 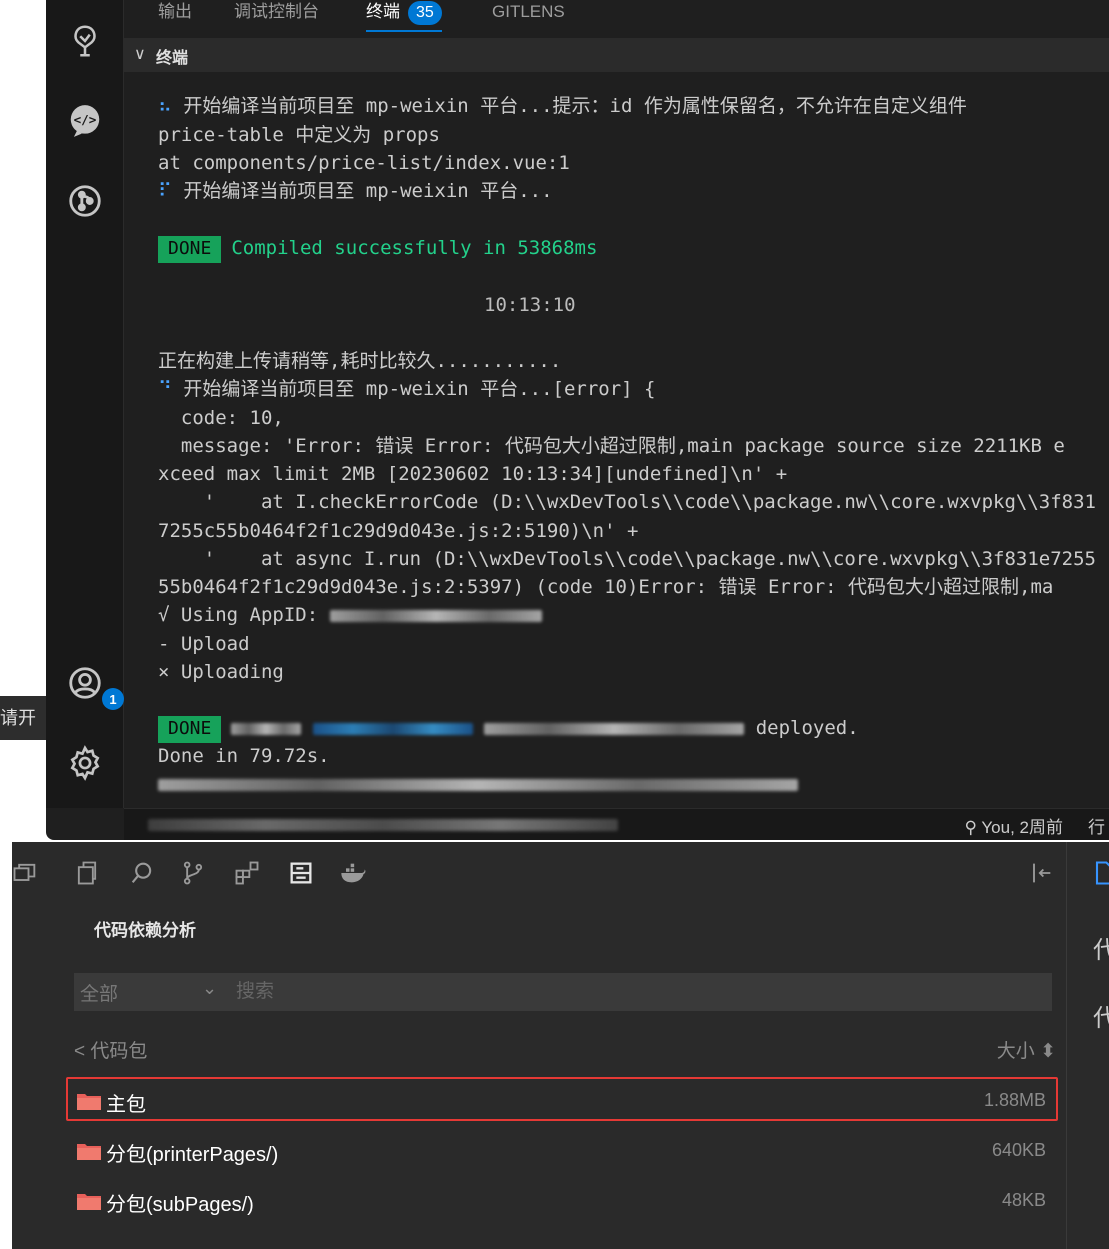 What do you see at coordinates (435, 615) in the screenshot?
I see `redacted-appid` at bounding box center [435, 615].